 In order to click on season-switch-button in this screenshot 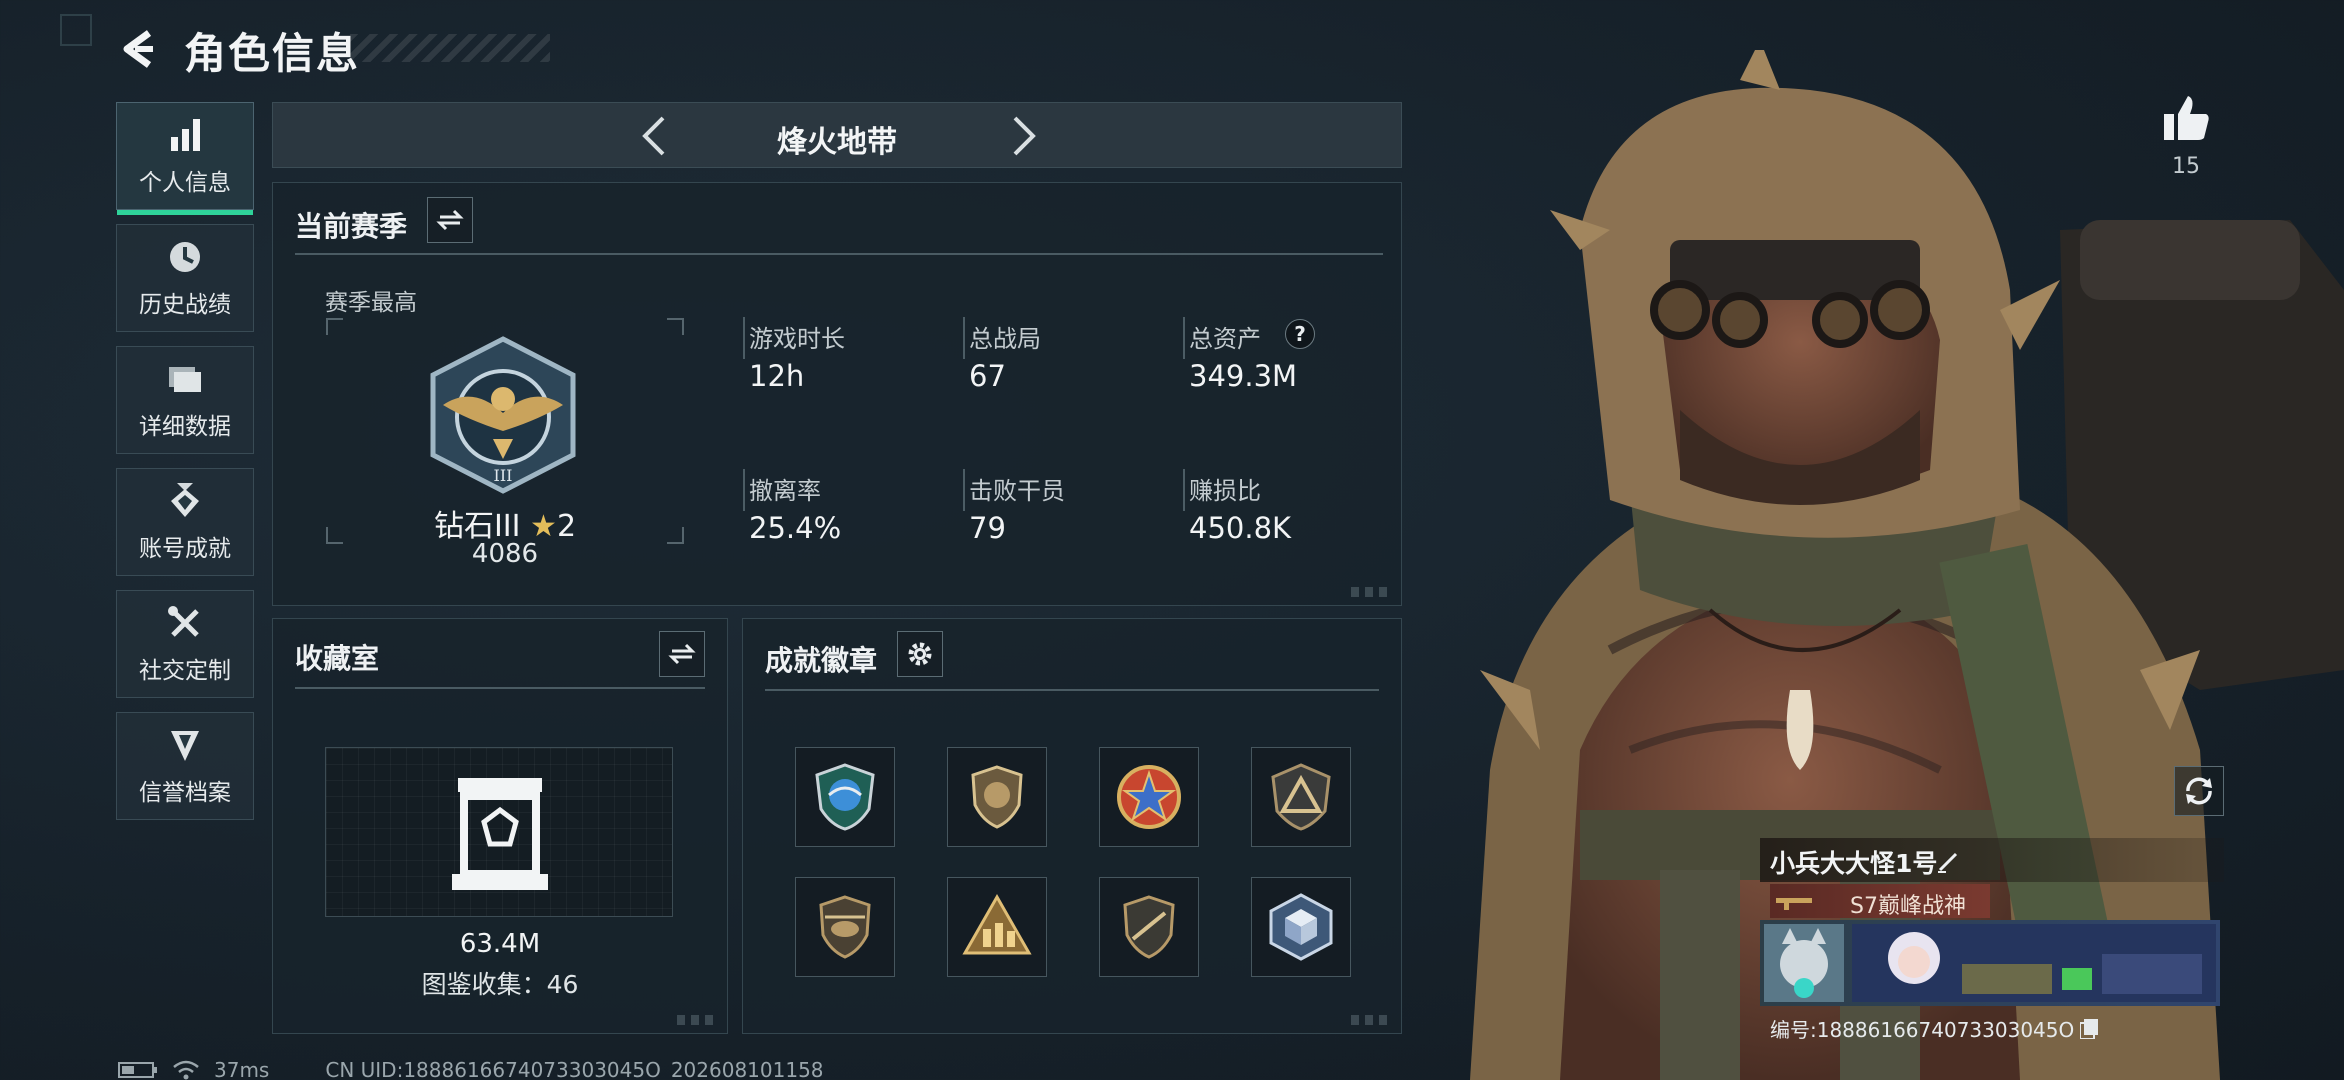, I will do `click(450, 220)`.